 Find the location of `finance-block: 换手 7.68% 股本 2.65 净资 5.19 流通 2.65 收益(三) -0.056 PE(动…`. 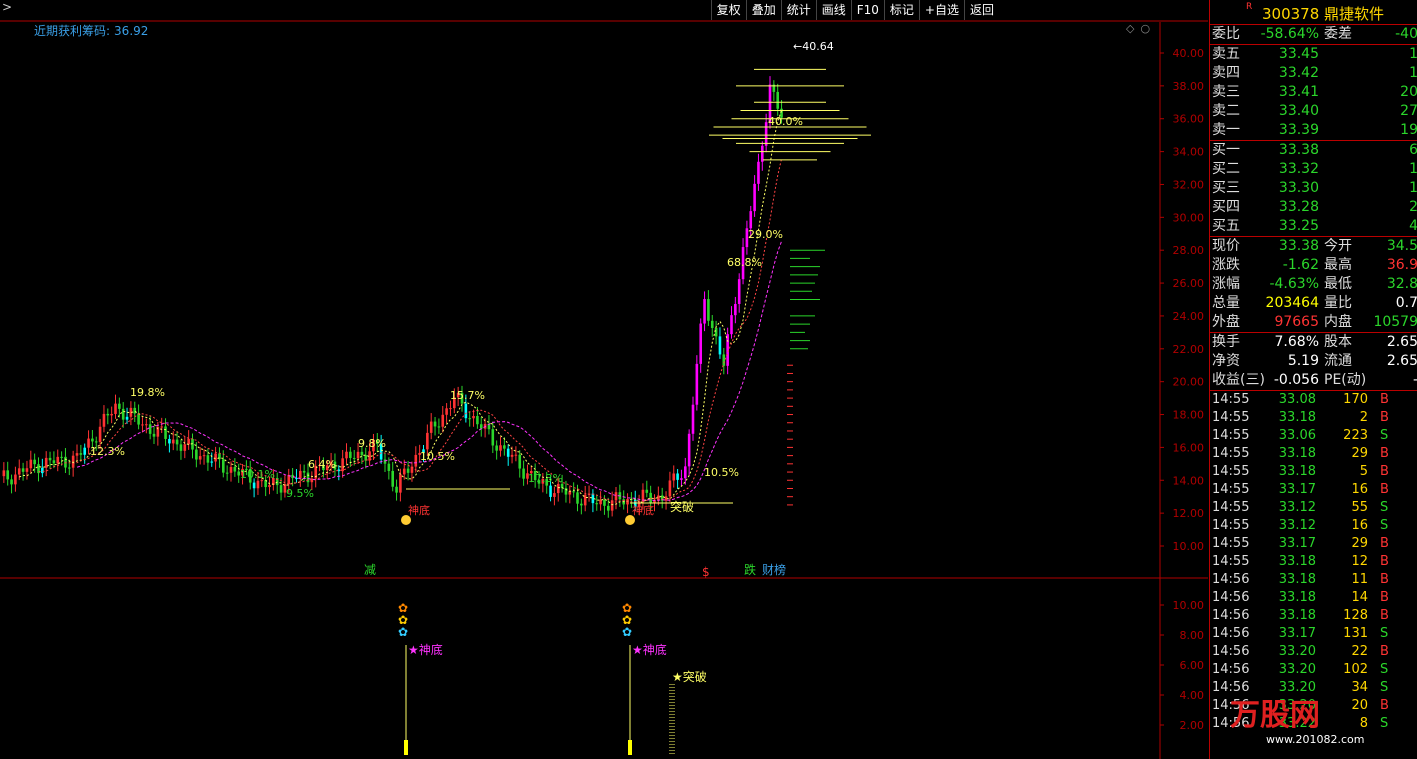

finance-block: 换手 7.68% 股本 2.65 净资 5.19 流通 2.65 收益(三) -0.056 PE(动… is located at coordinates (1313, 361).